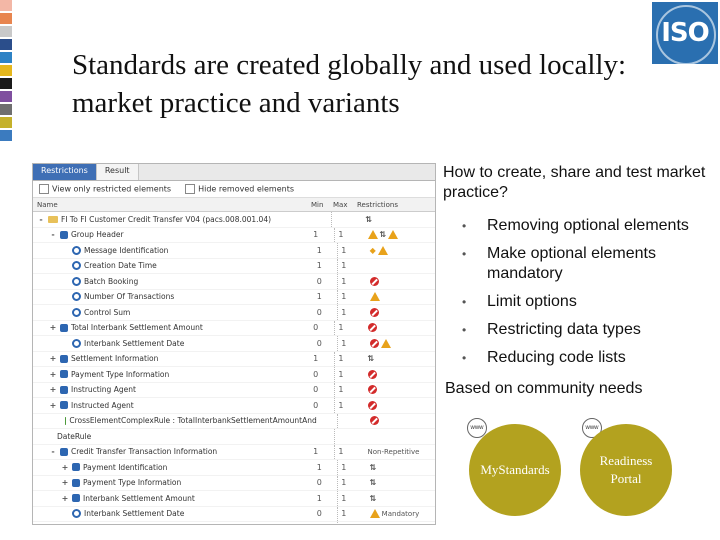  Describe the element at coordinates (234, 266) in the screenshot. I see `tree-row: Creation Date Time 1 1` at that location.